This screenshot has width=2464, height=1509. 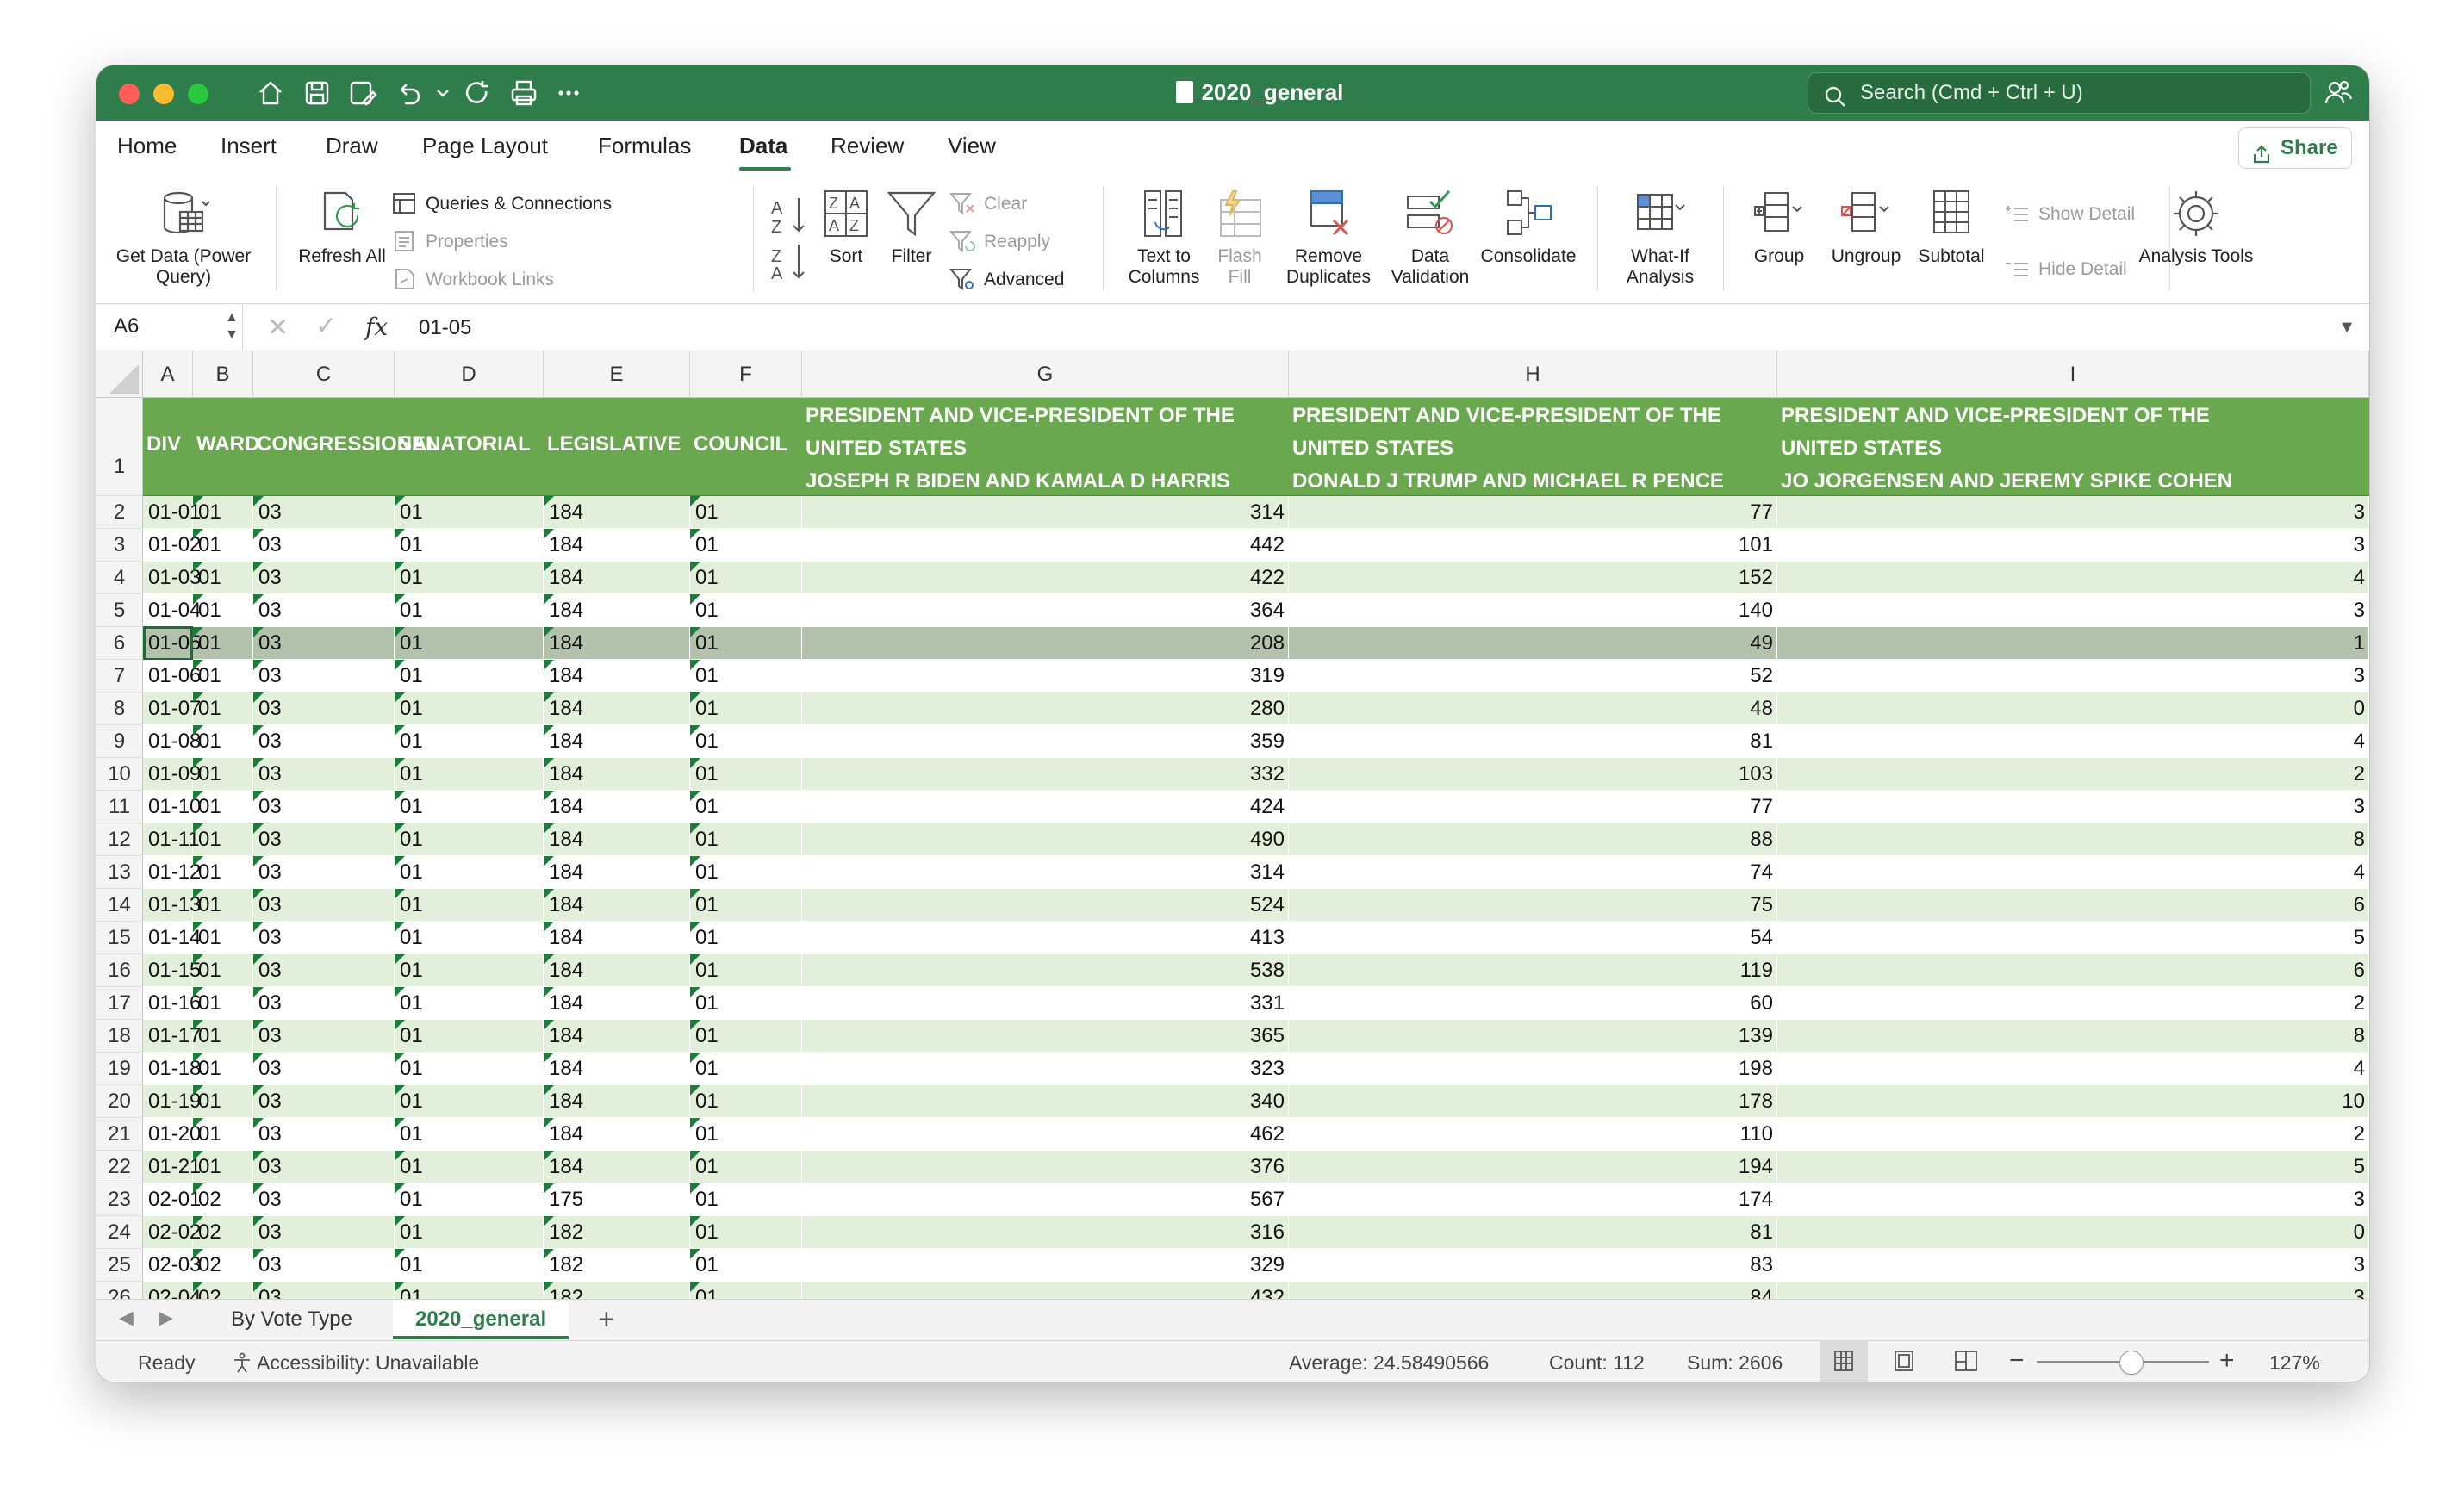 What do you see at coordinates (120, 374) in the screenshot?
I see `select-all-button` at bounding box center [120, 374].